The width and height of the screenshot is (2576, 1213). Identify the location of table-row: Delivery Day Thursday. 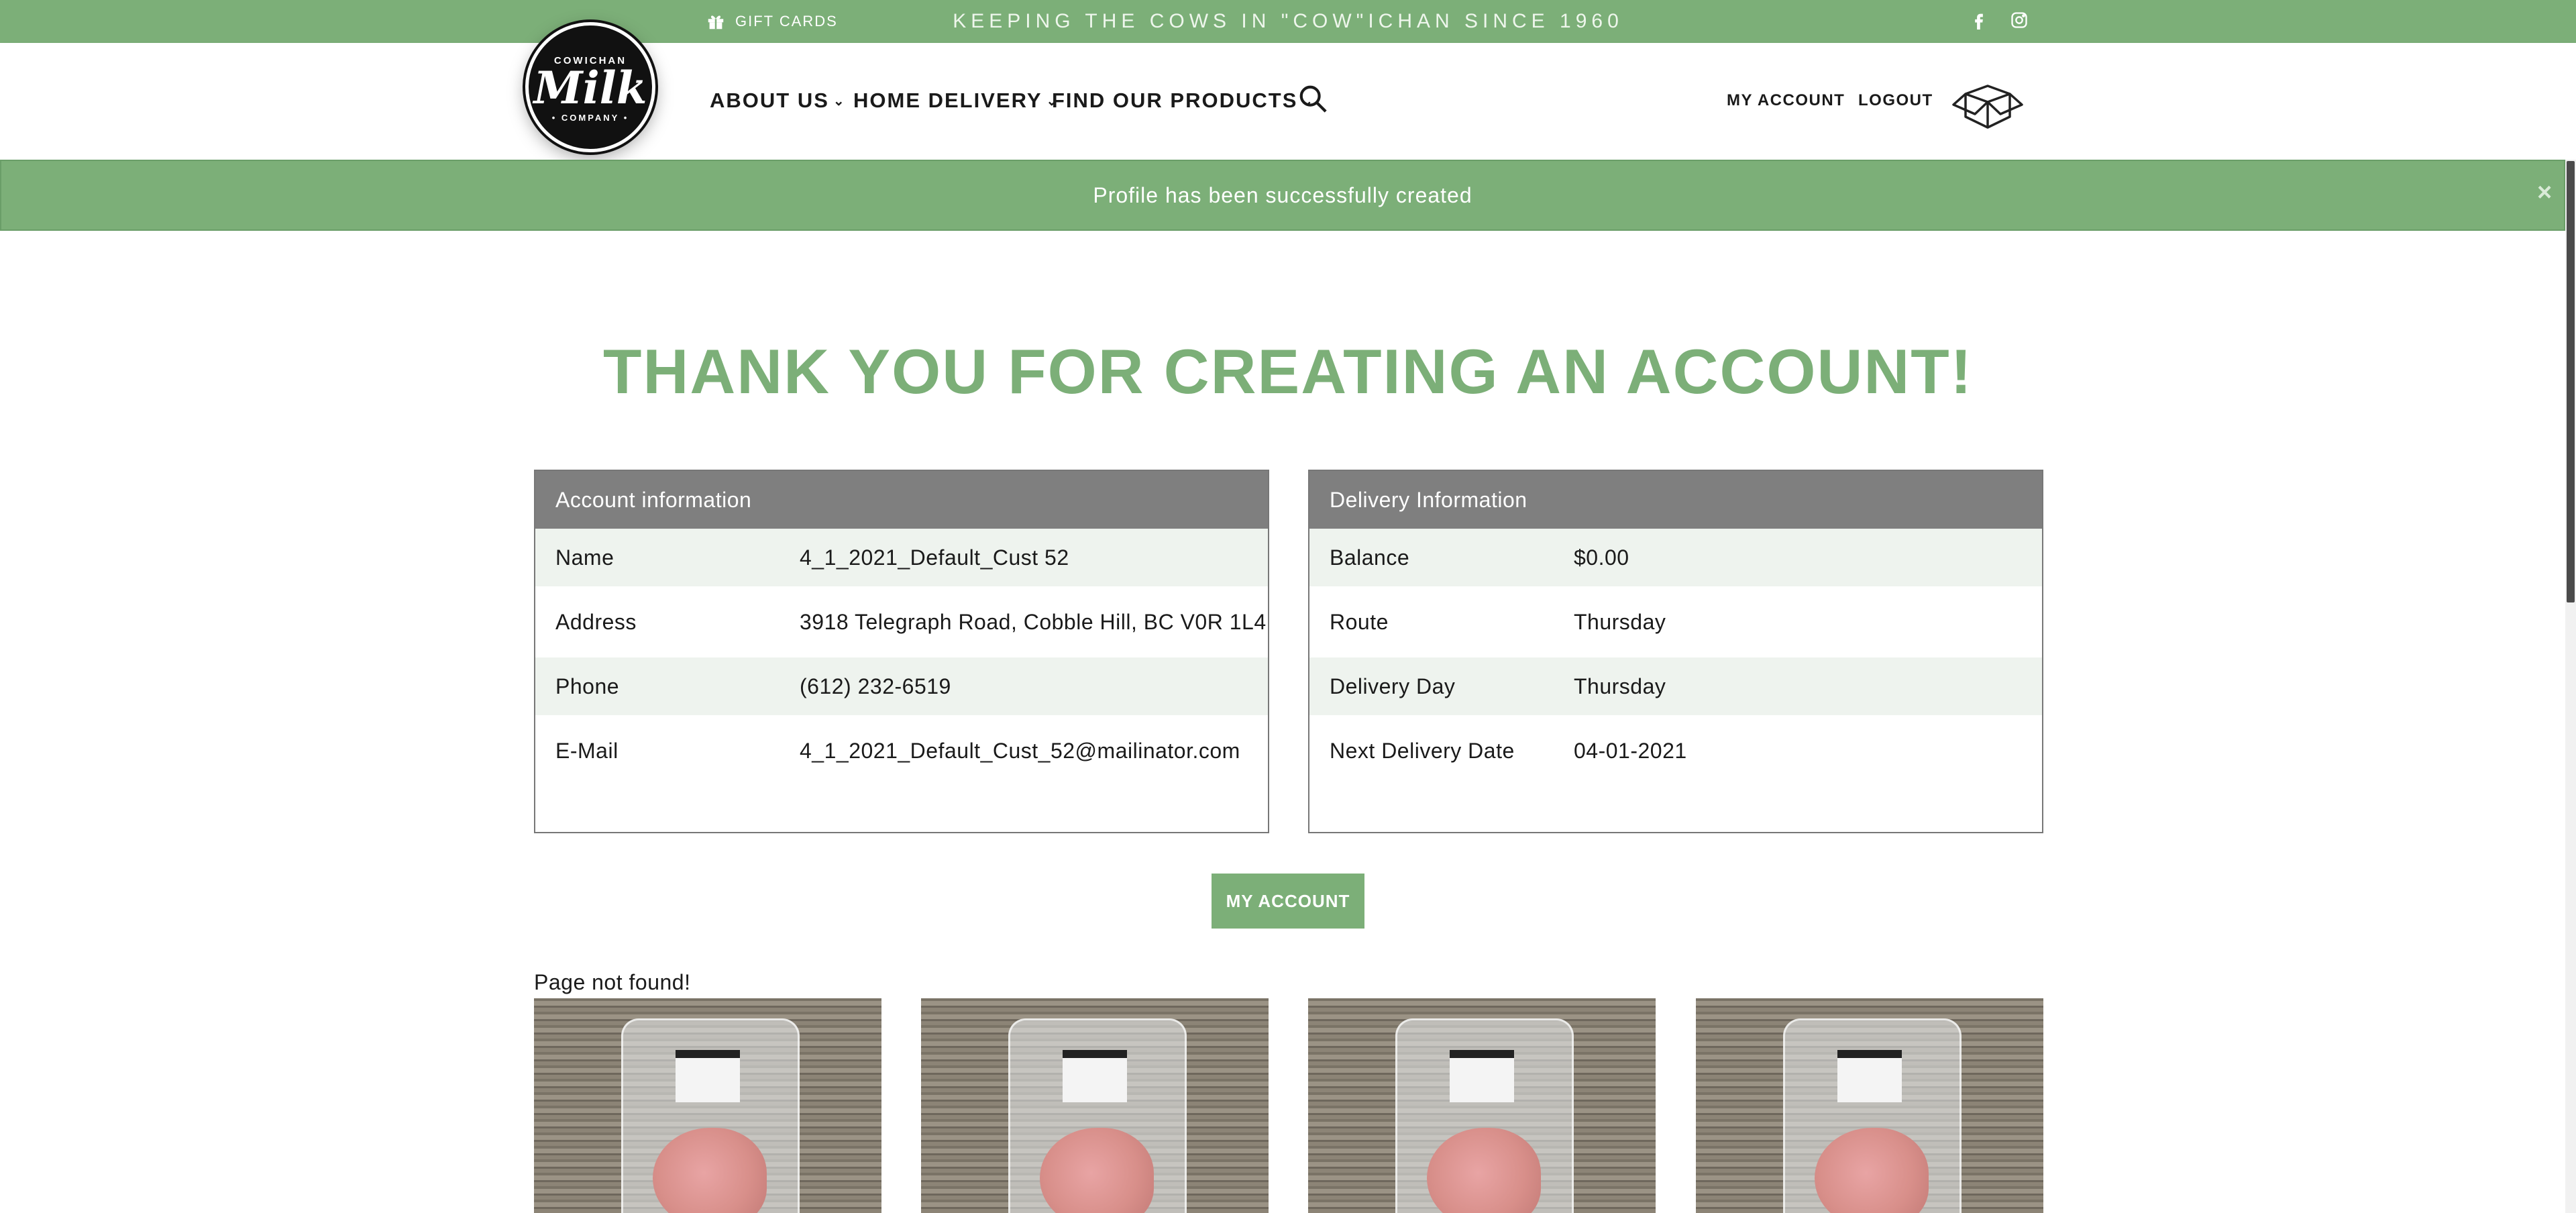
(1675, 686).